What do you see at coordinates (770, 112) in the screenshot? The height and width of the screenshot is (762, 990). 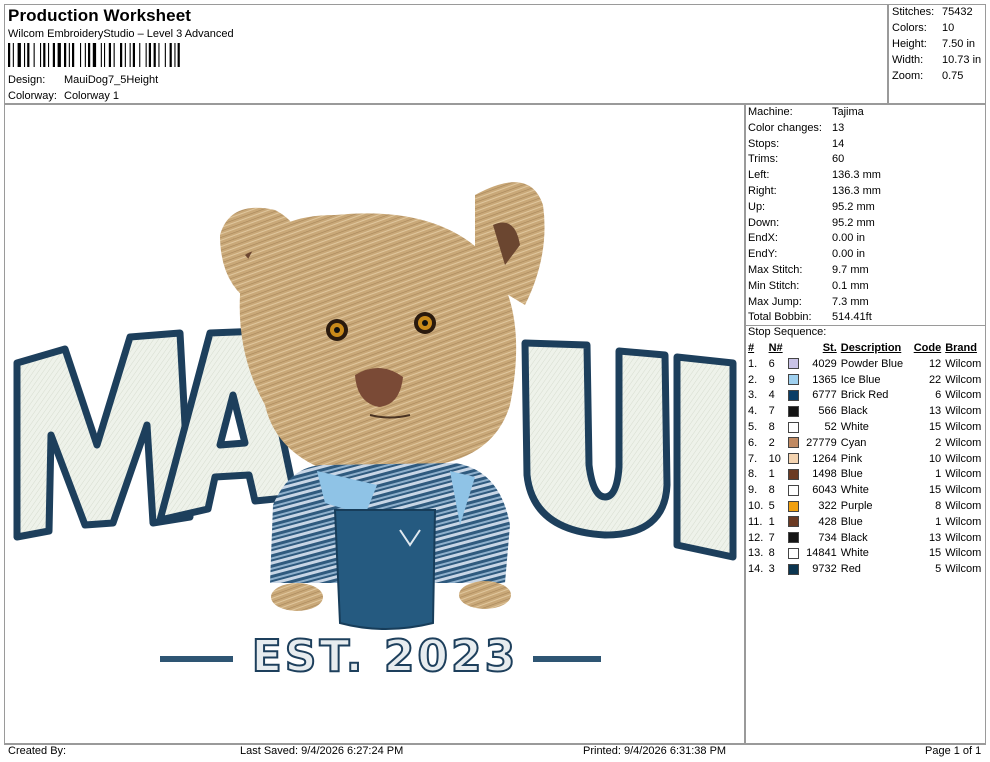 I see `machine-info-label: Machine:` at bounding box center [770, 112].